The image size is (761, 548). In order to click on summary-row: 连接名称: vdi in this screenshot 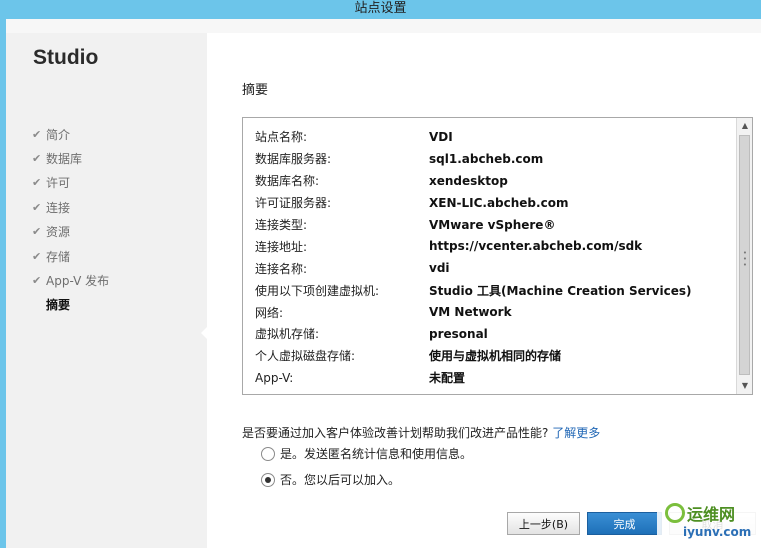, I will do `click(352, 268)`.